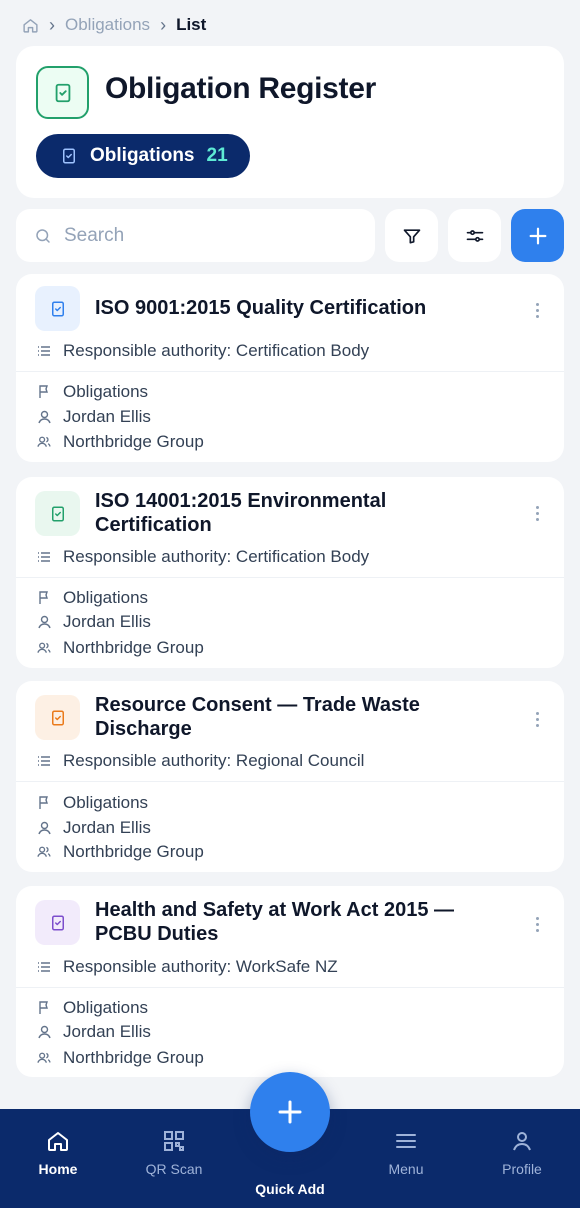 Image resolution: width=580 pixels, height=1208 pixels. What do you see at coordinates (58, 1169) in the screenshot?
I see `nav-home-label: Home` at bounding box center [58, 1169].